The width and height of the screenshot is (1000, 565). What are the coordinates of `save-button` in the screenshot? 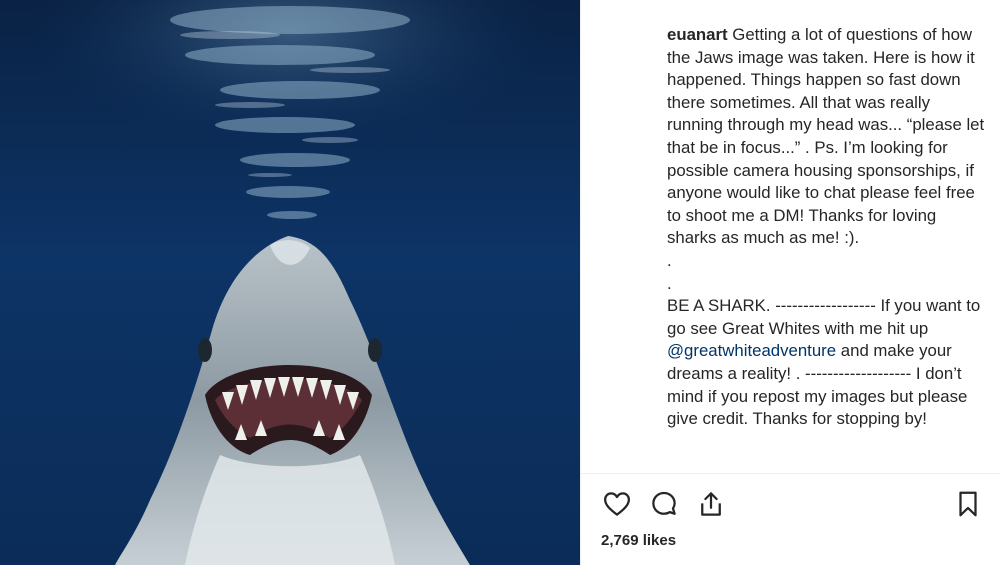 It's located at (968, 504).